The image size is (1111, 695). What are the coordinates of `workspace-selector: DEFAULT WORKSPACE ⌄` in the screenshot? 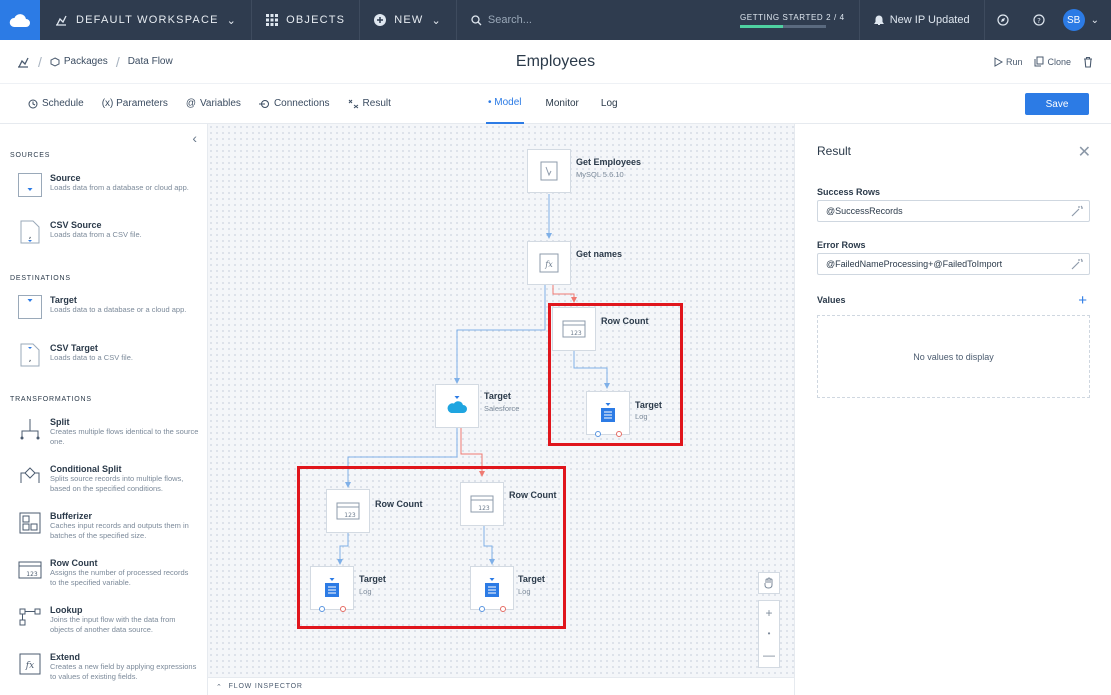 It's located at (145, 20).